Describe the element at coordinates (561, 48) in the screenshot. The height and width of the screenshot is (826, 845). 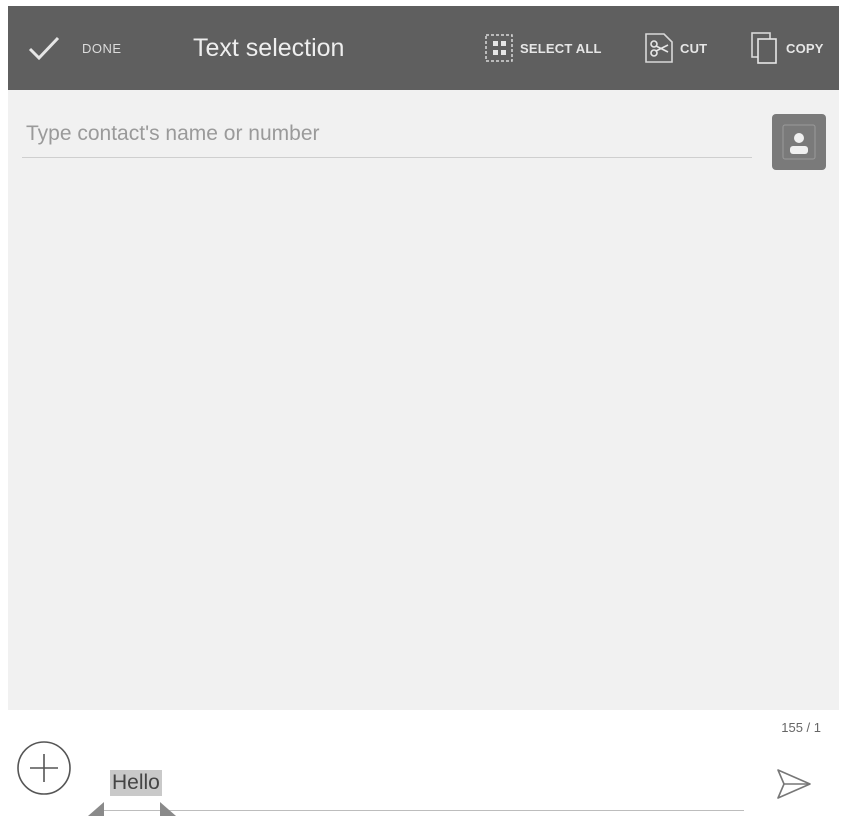
I see `select-all-label: SELECT ALL` at that location.